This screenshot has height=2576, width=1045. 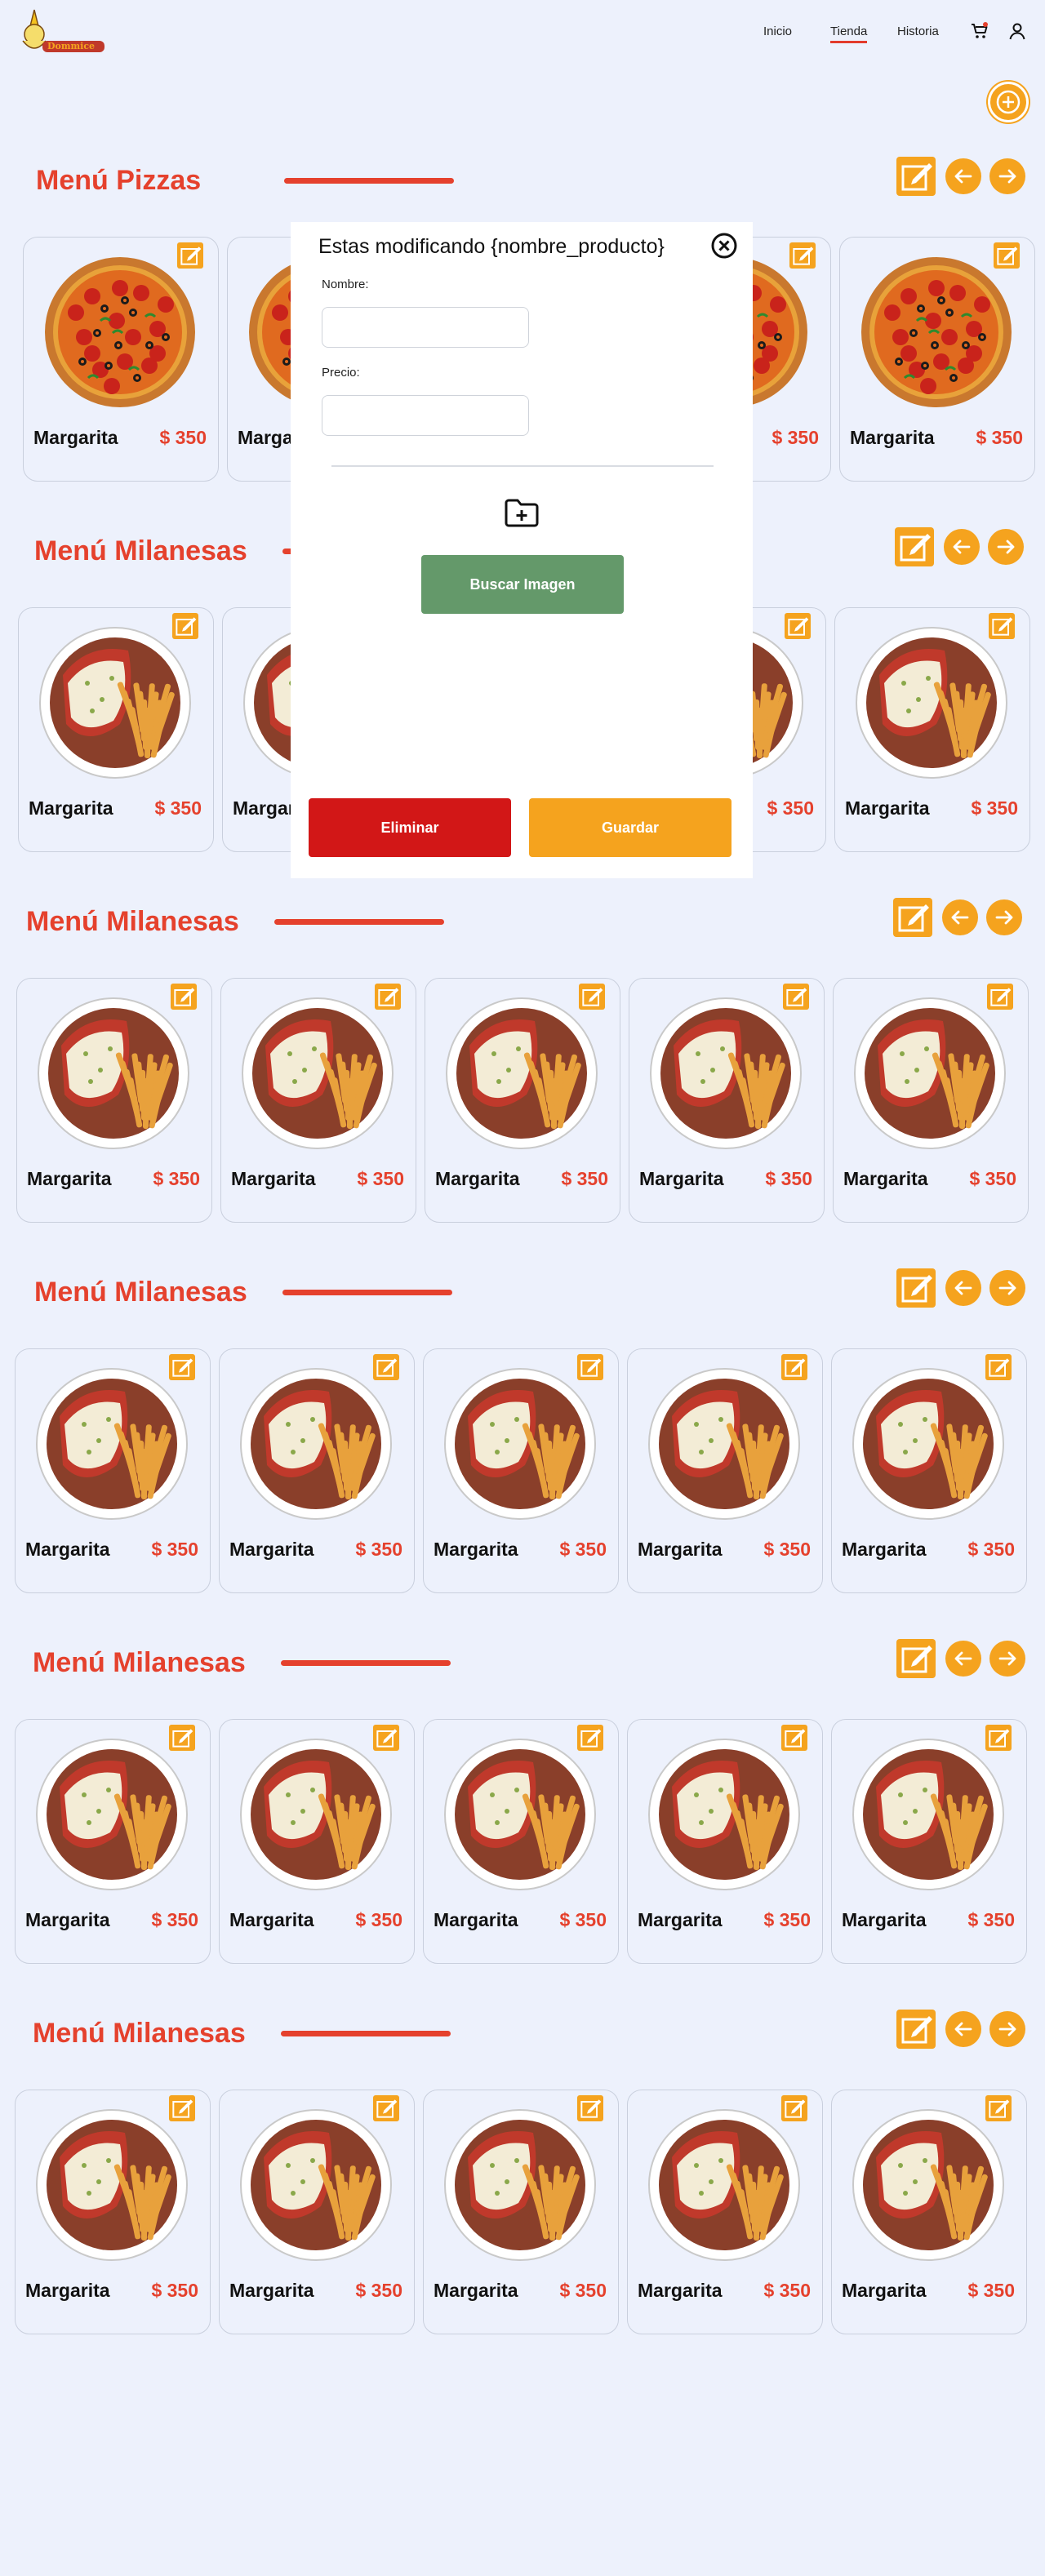 What do you see at coordinates (724, 246) in the screenshot?
I see `close-icon` at bounding box center [724, 246].